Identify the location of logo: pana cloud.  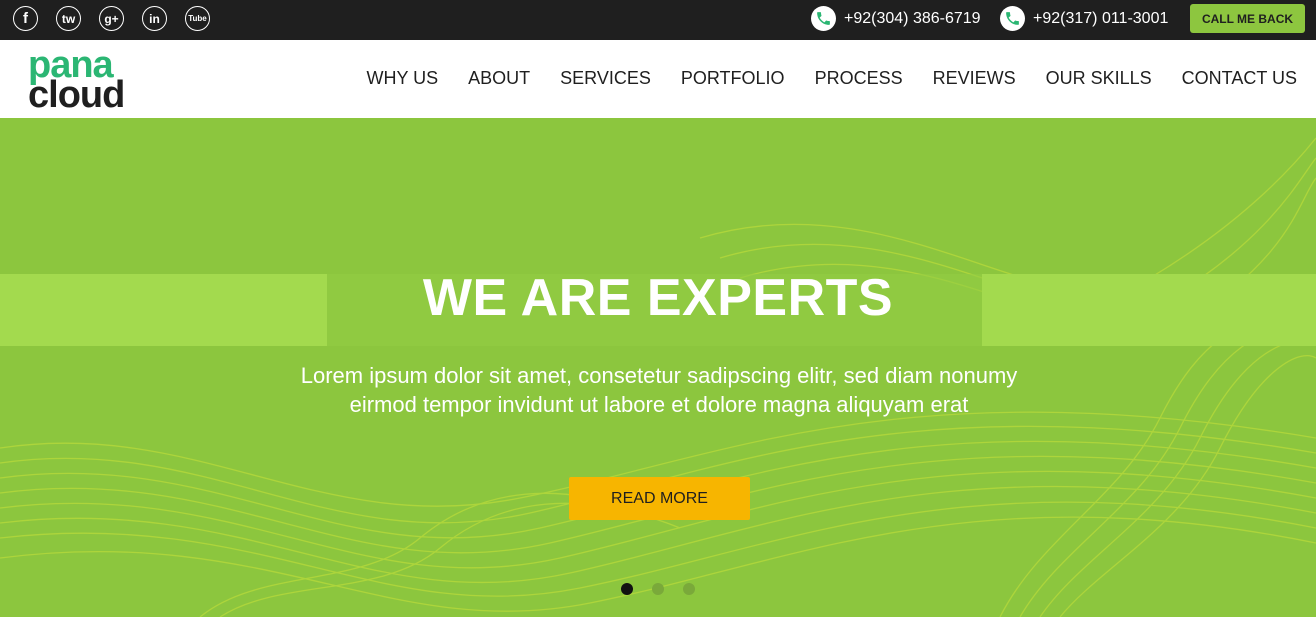
(84, 81).